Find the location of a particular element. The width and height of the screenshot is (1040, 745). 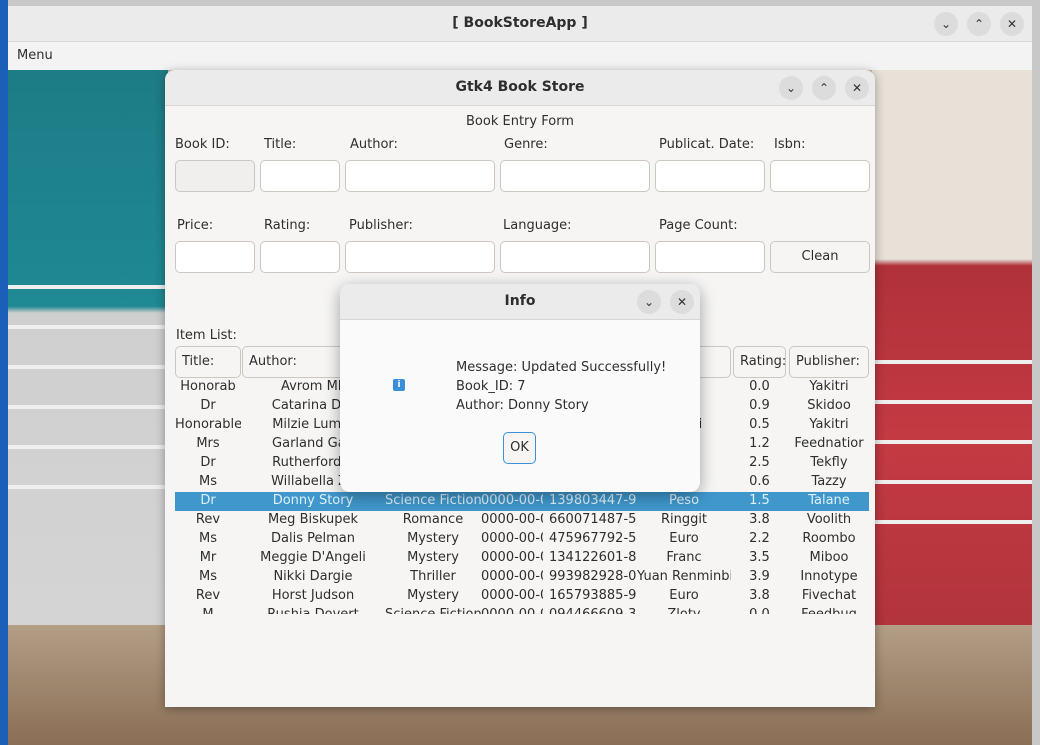

cell-title: M is located at coordinates (208, 610).